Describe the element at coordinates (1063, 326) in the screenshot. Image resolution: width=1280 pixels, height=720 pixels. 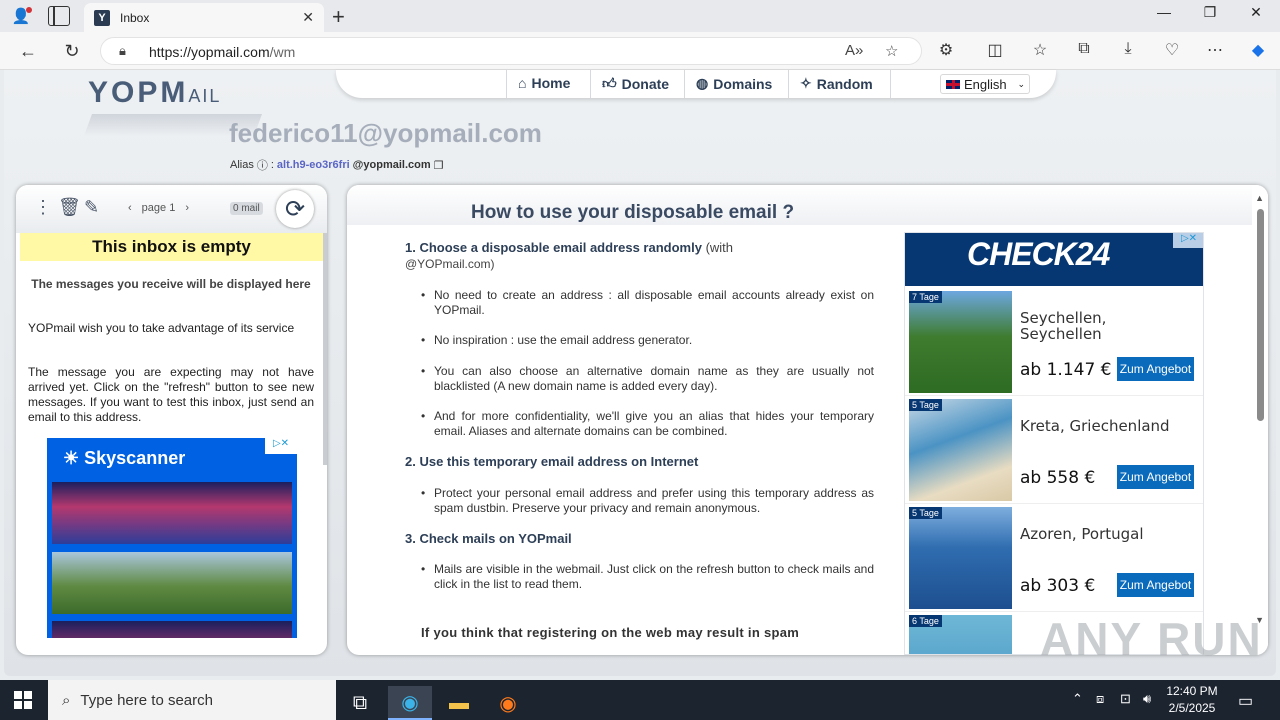
I see `offer-destination: Seychellen, Seychellen` at that location.